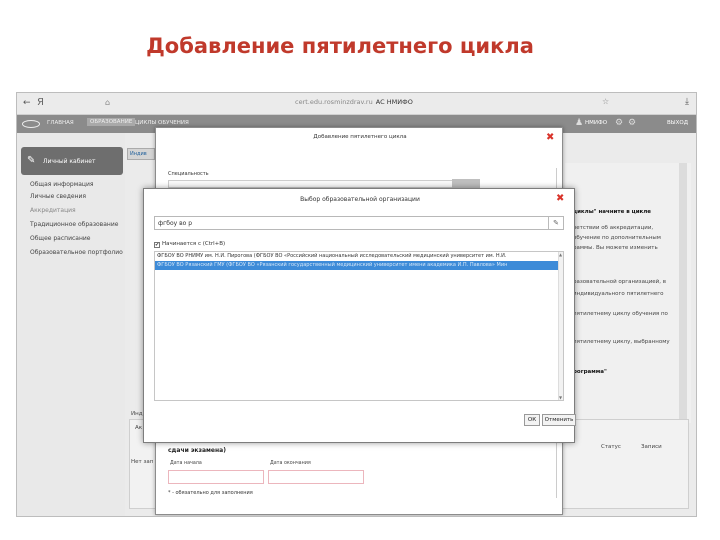  What do you see at coordinates (605, 101) in the screenshot?
I see `bookmark-icon: ☆` at bounding box center [605, 101].